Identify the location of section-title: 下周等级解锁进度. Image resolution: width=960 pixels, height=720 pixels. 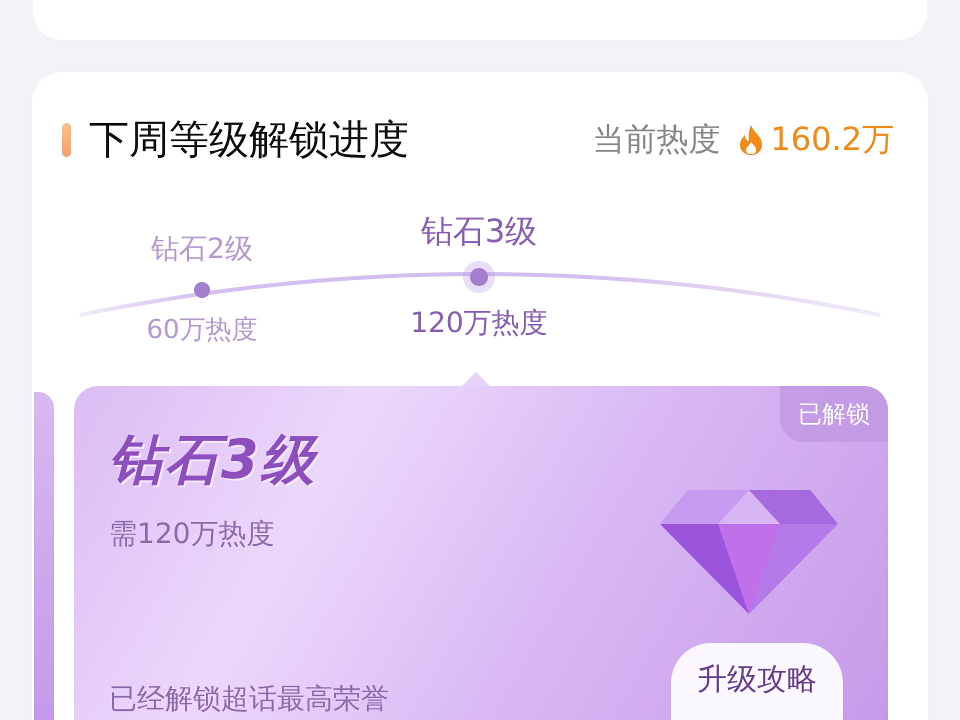
(249, 140).